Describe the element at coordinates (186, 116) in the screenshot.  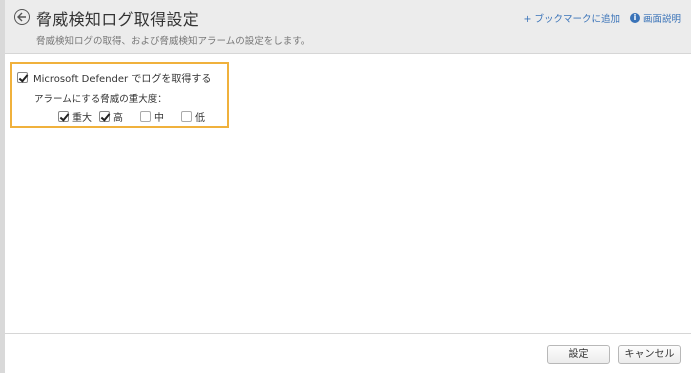
I see `severity-low-checkbox` at that location.